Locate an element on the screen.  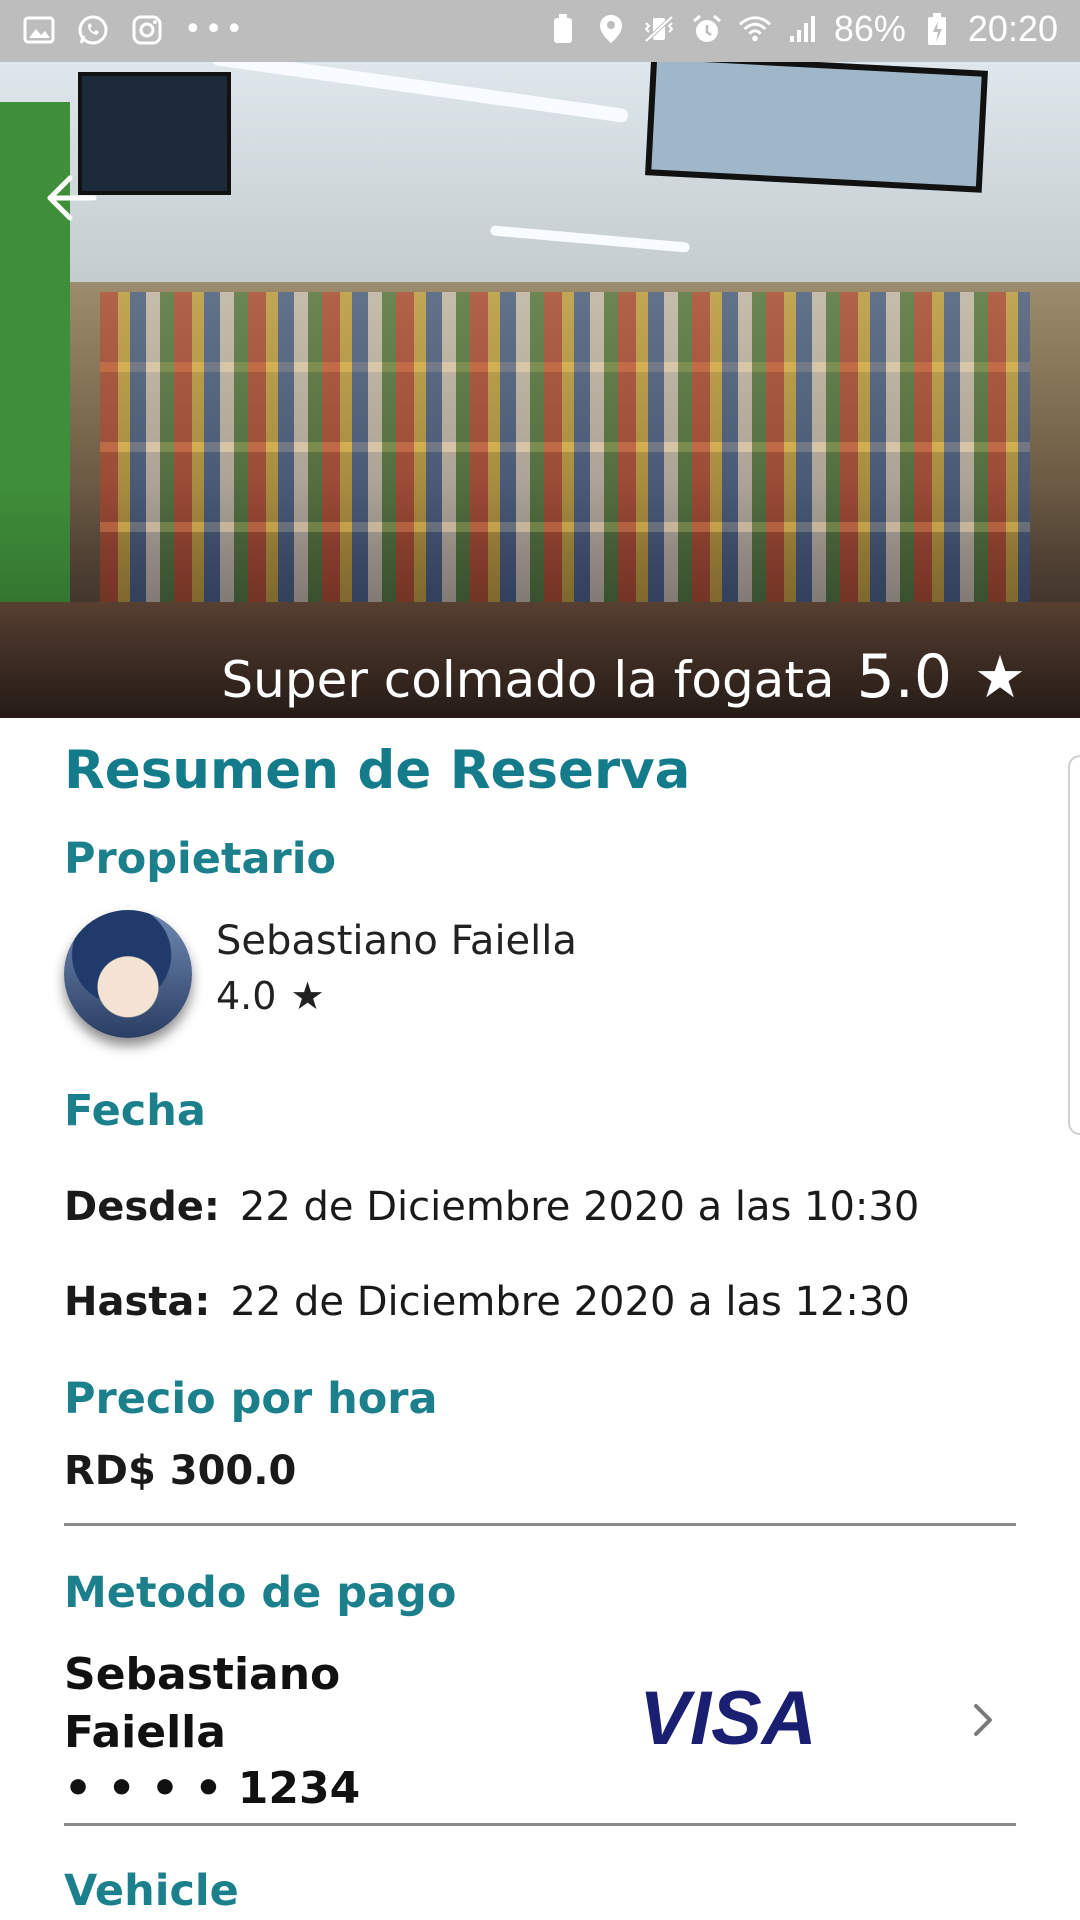
date-from-value: 22 de Diciembre 2020 a las 10:30 is located at coordinates (579, 1207).